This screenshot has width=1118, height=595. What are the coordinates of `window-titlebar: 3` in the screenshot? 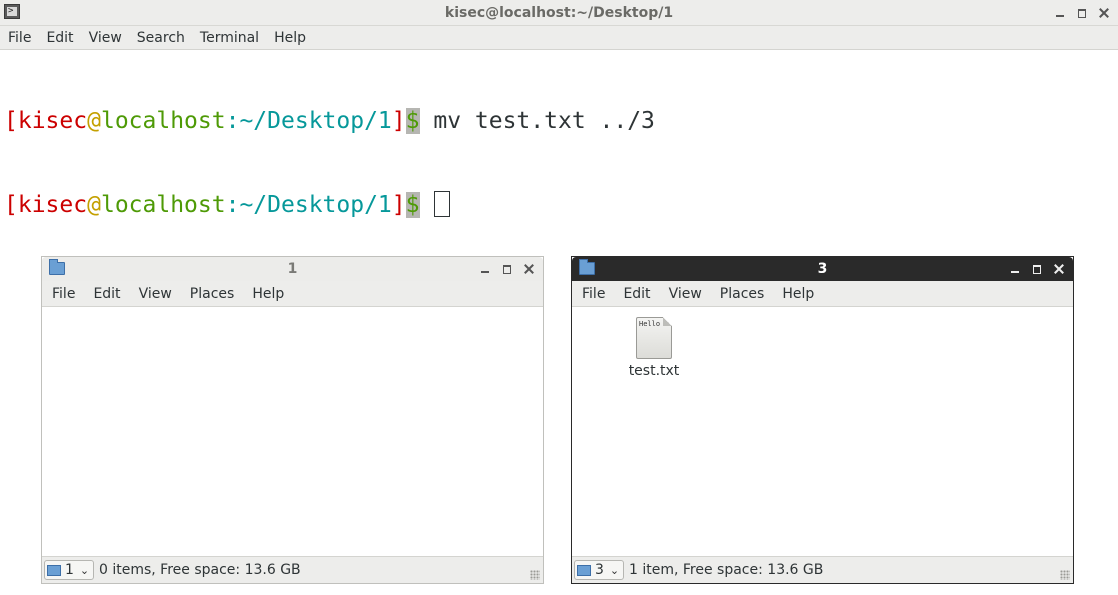 It's located at (822, 269).